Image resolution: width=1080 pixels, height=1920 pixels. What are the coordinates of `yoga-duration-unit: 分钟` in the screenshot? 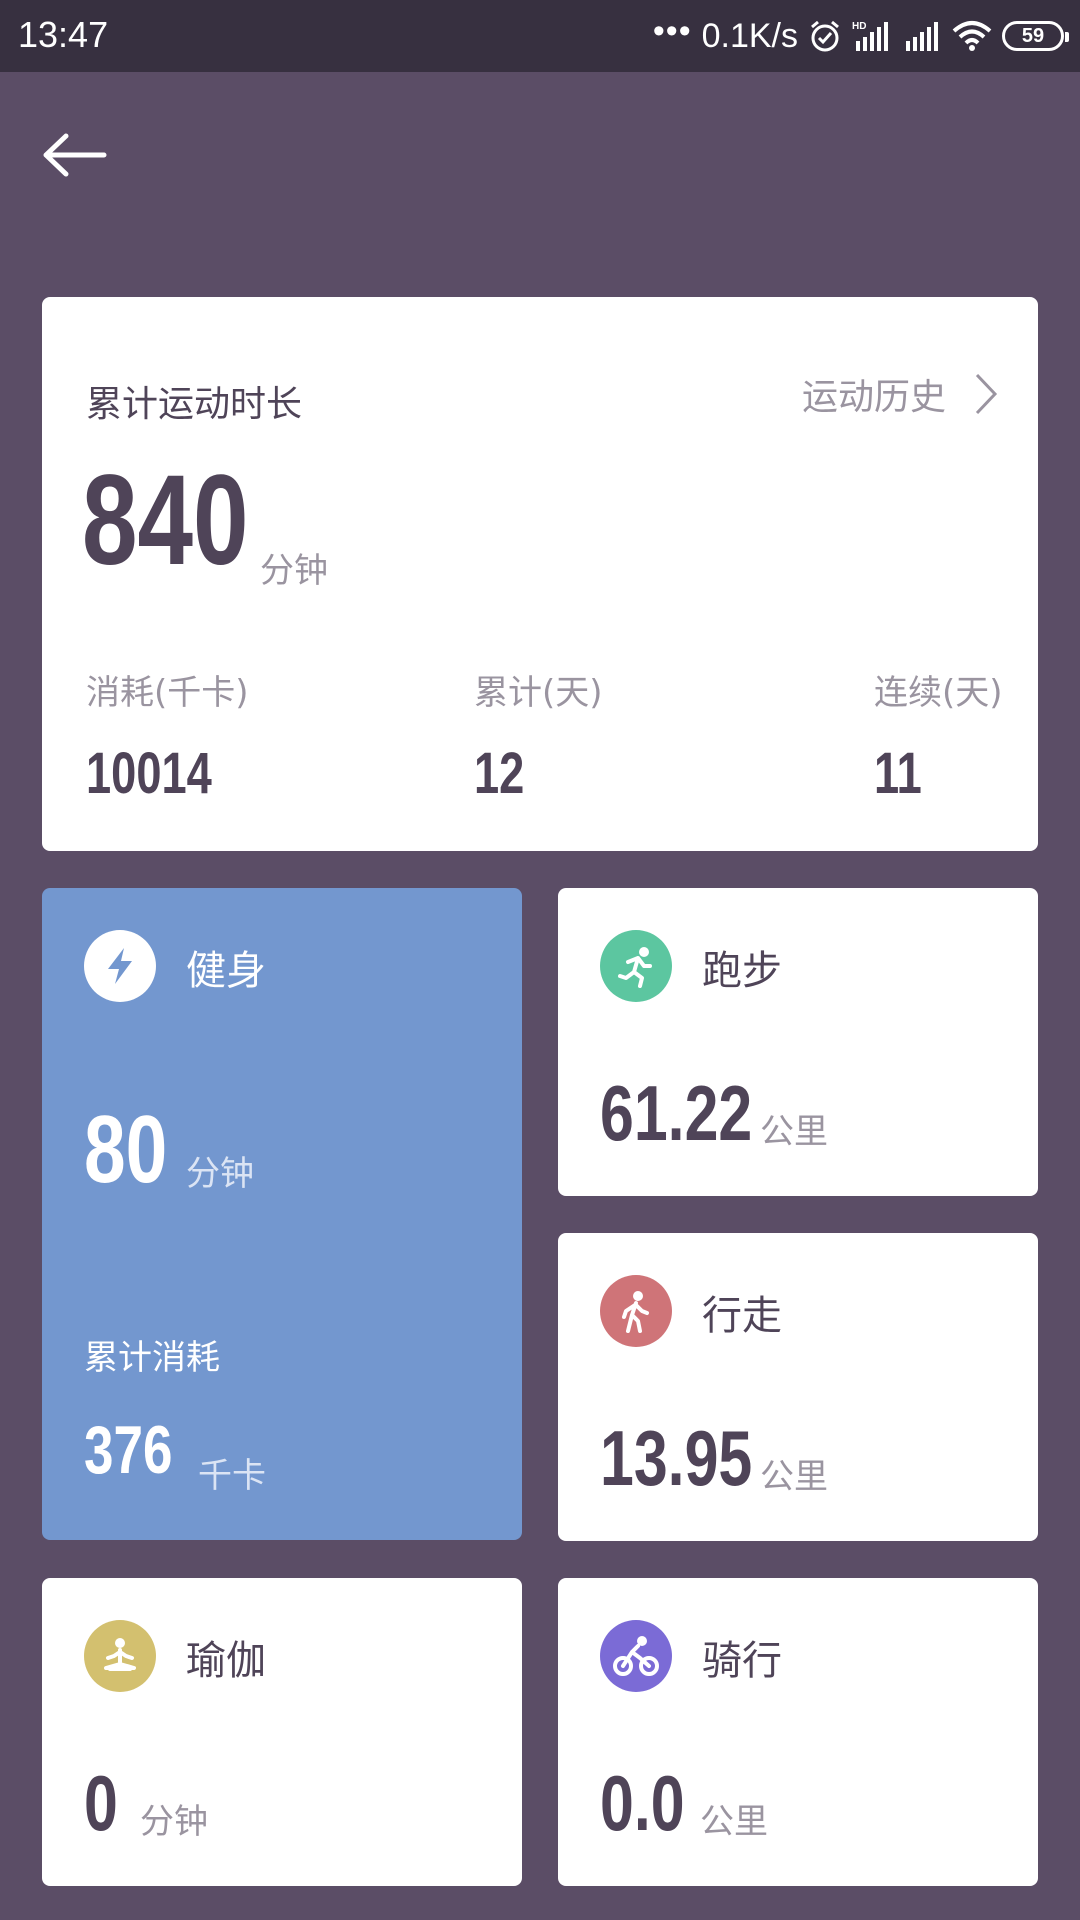 It's located at (174, 1822).